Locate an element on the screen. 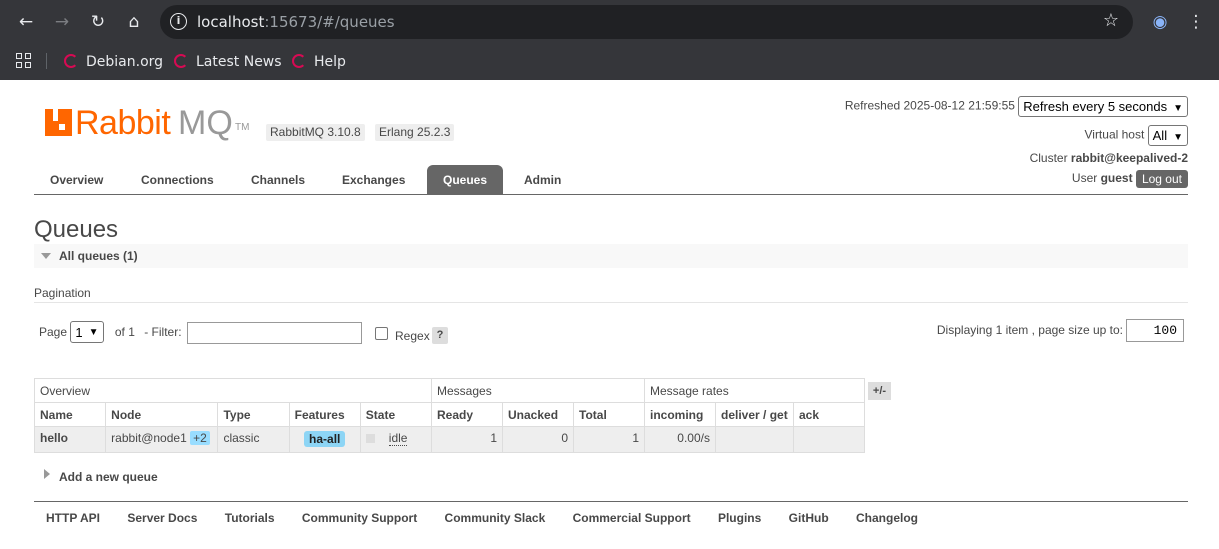  page-size-input: 100 is located at coordinates (1155, 330).